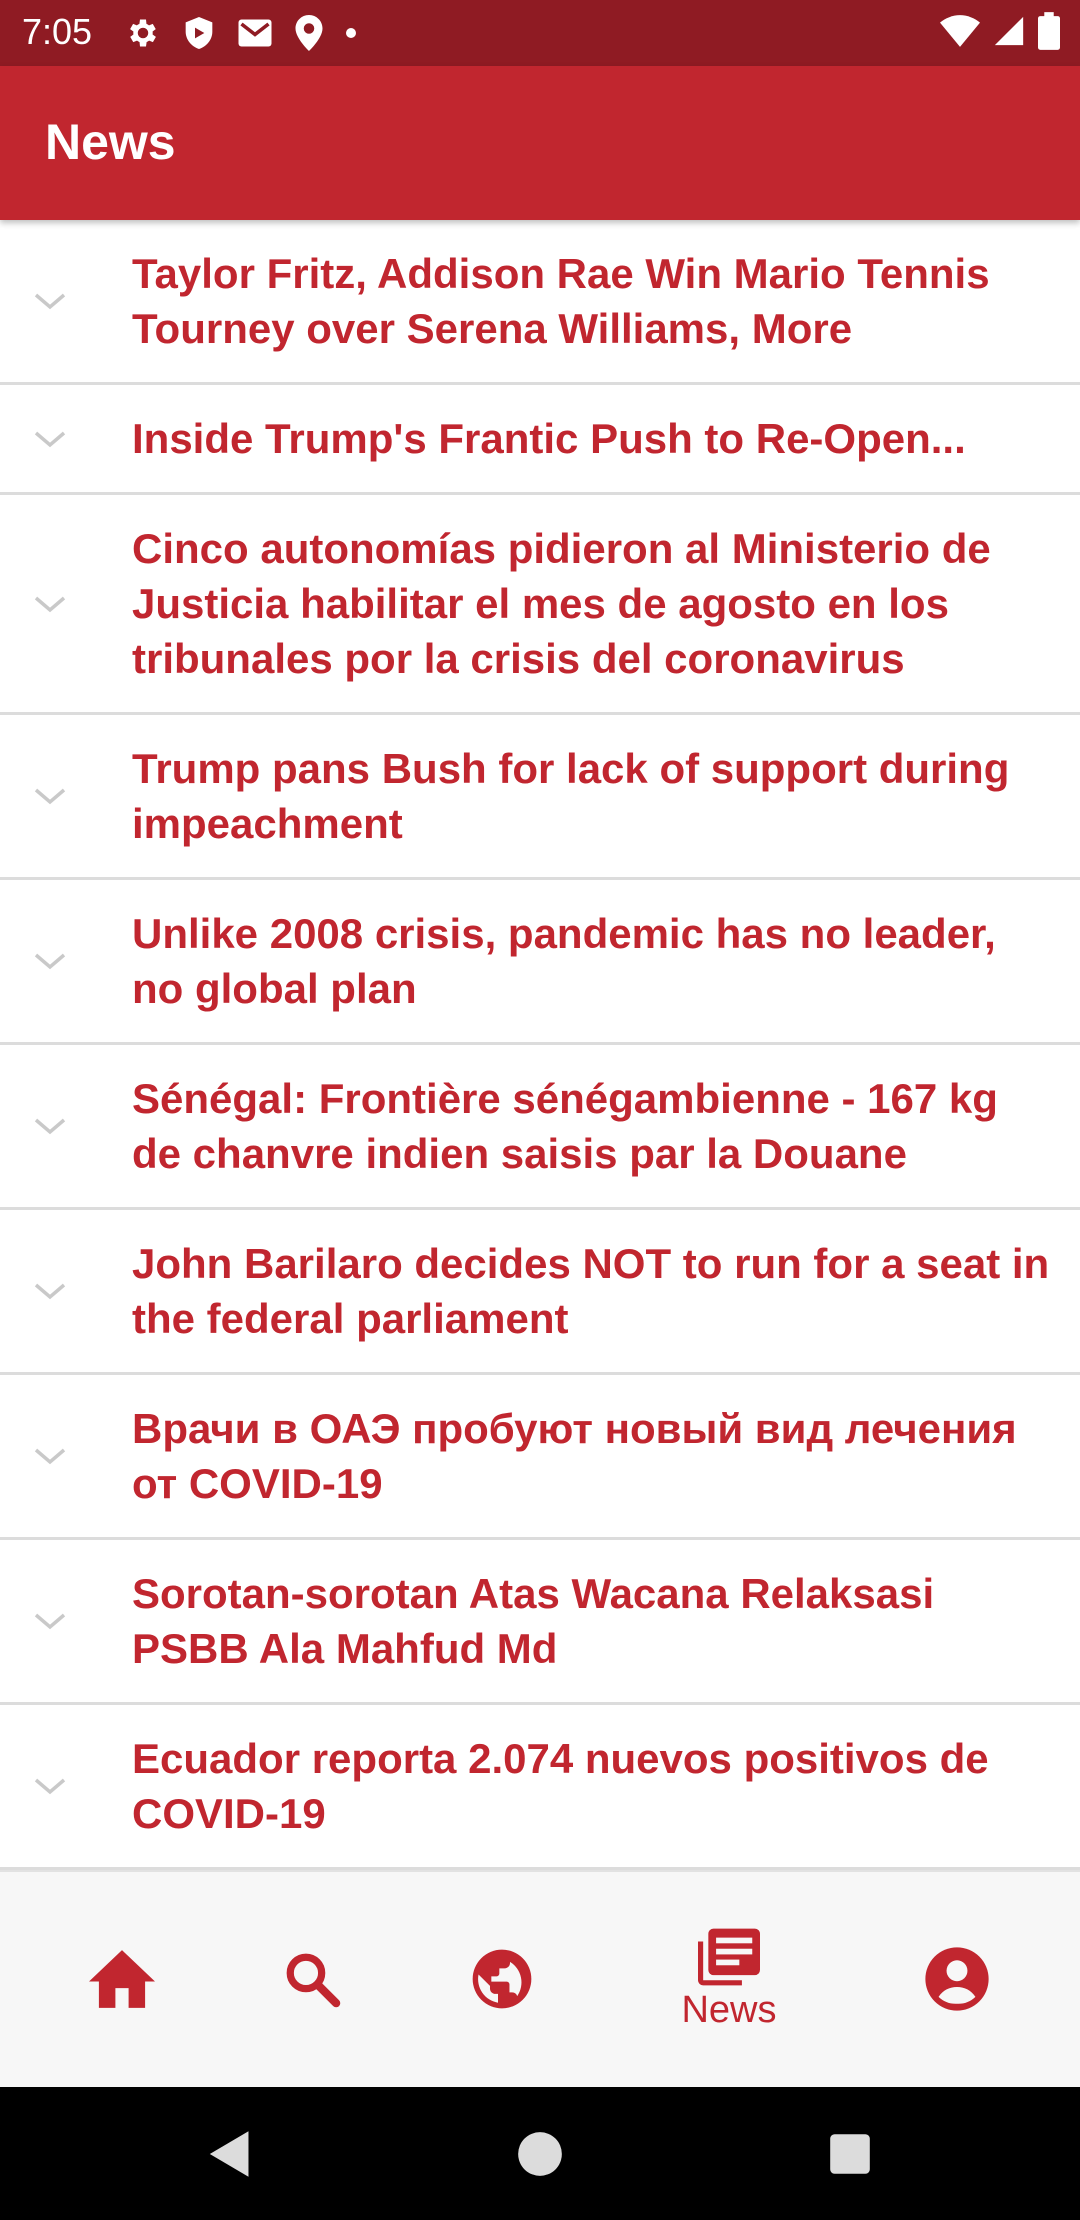  What do you see at coordinates (540, 143) in the screenshot?
I see `app-bar: News` at bounding box center [540, 143].